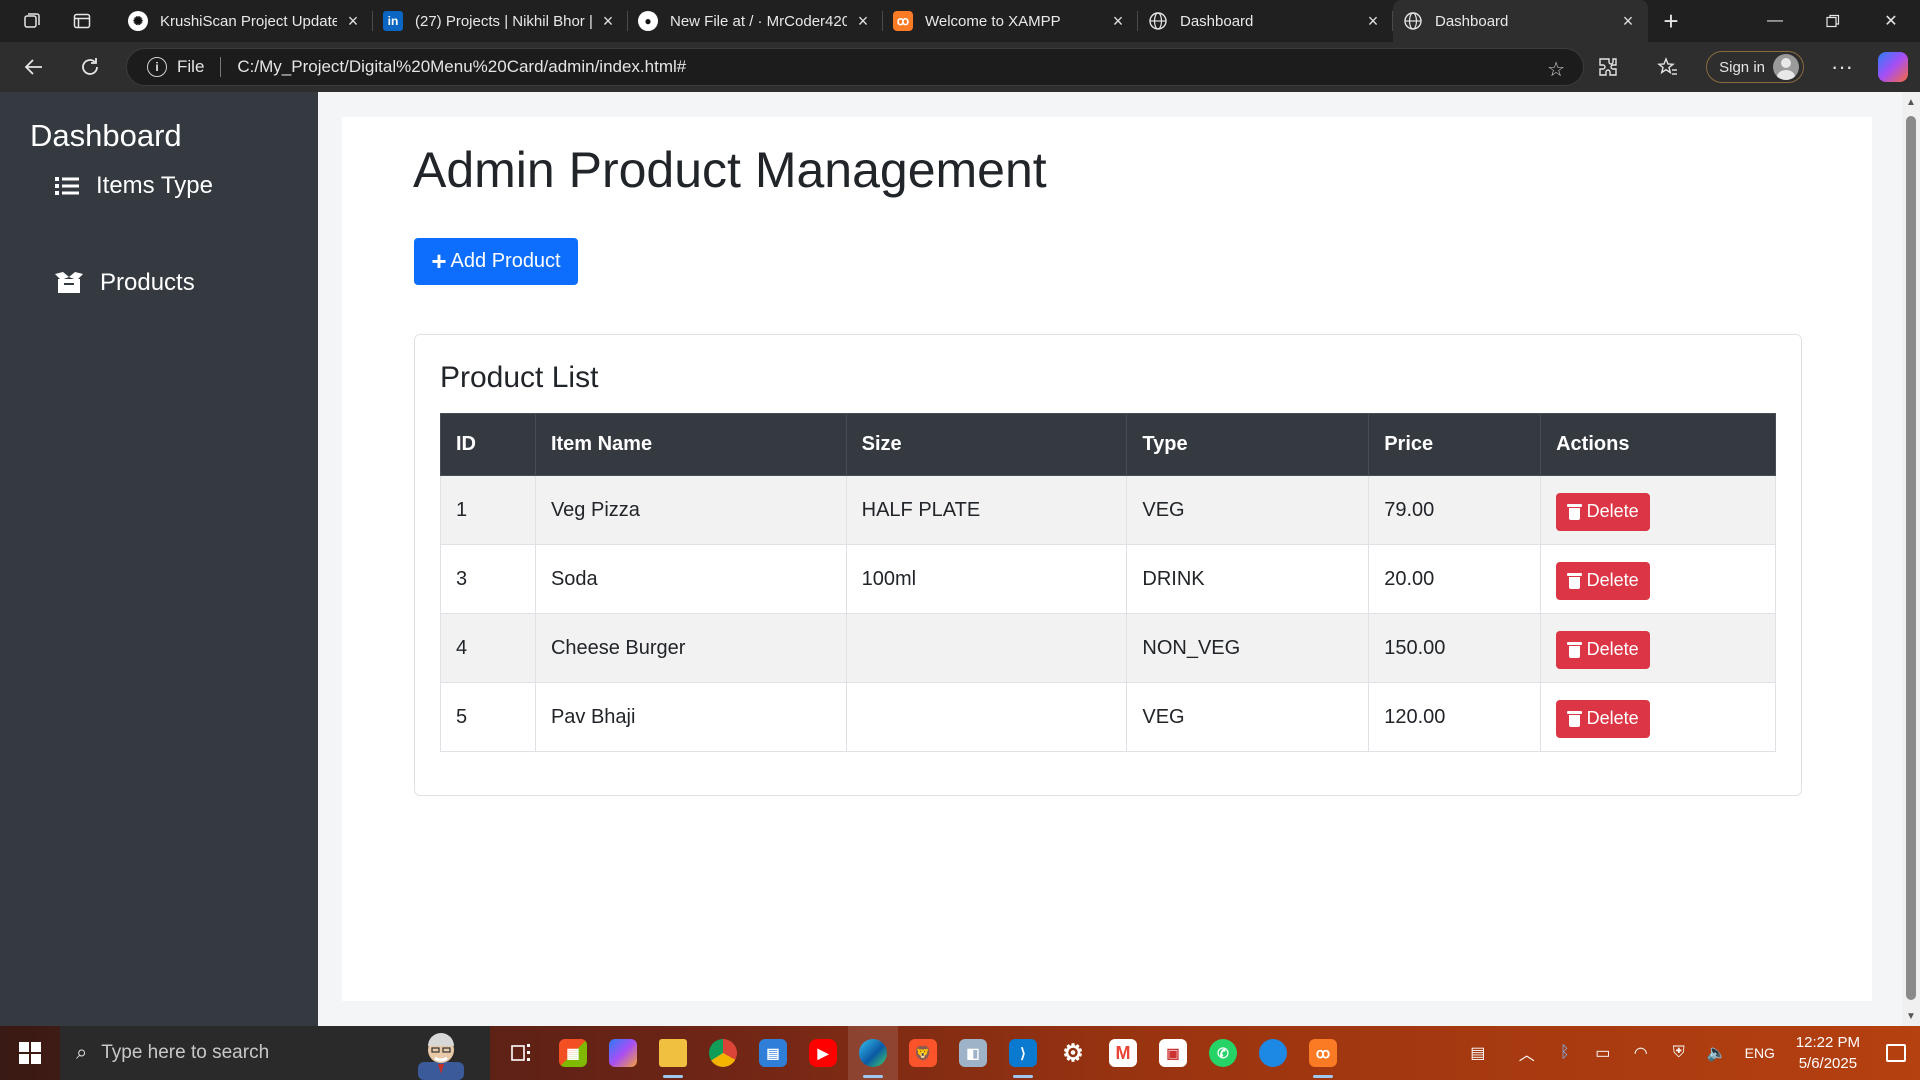 The width and height of the screenshot is (1920, 1080). I want to click on minimize-icon: —, so click(1775, 21).